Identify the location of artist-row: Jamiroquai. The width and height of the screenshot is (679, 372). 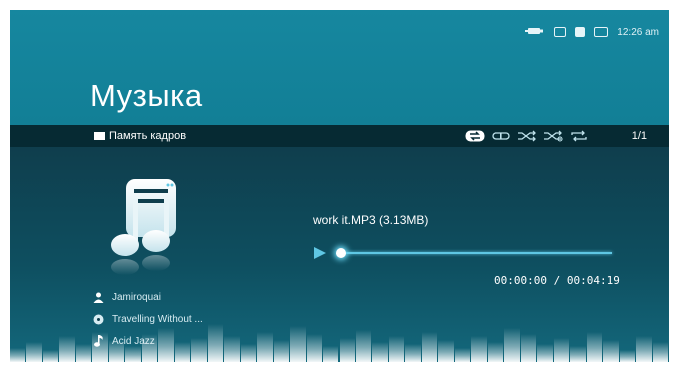
(147, 297).